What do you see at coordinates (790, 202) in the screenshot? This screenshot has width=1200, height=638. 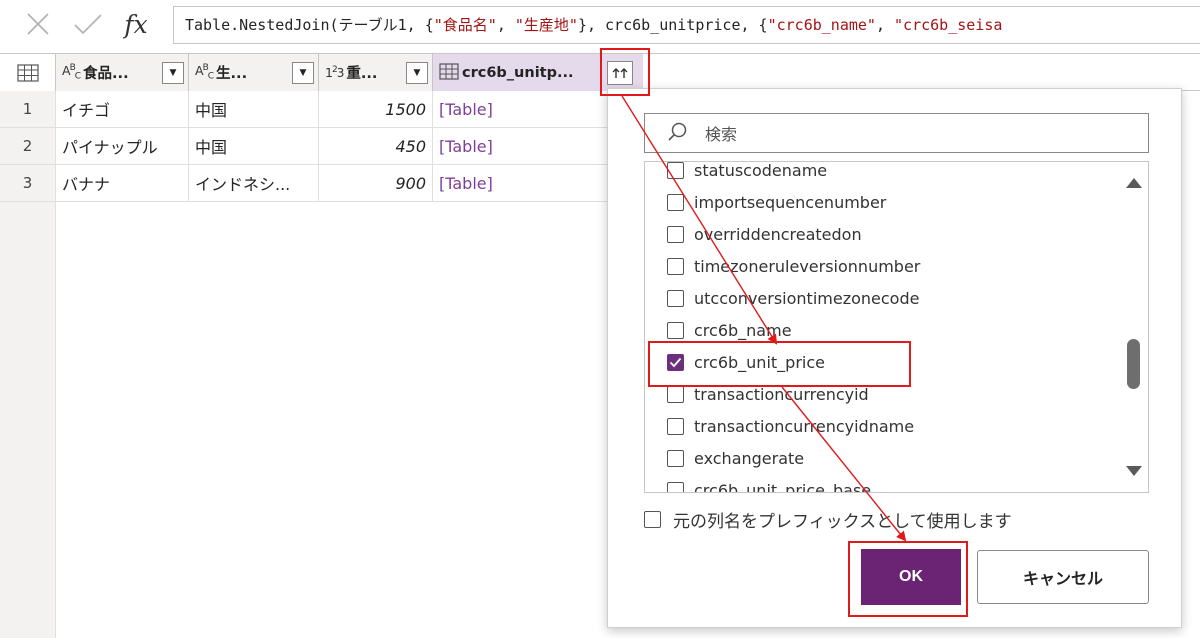 I see `list-item-label: importsequencenumber` at bounding box center [790, 202].